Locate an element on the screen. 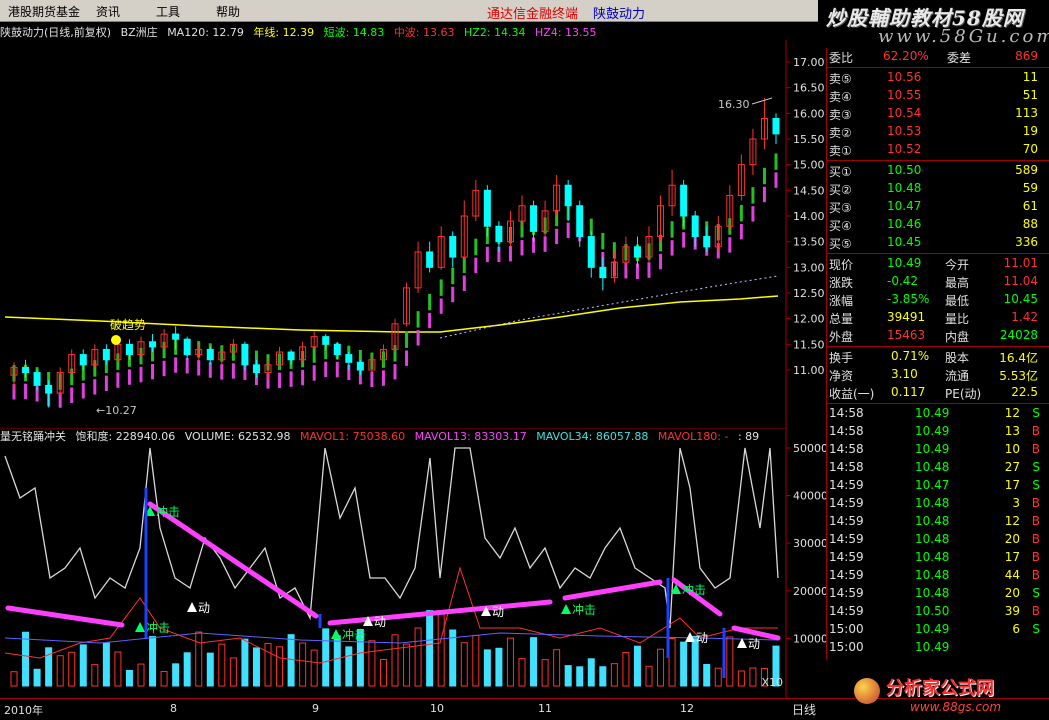  fundamental-value: 22.5 is located at coordinates (1024, 392).